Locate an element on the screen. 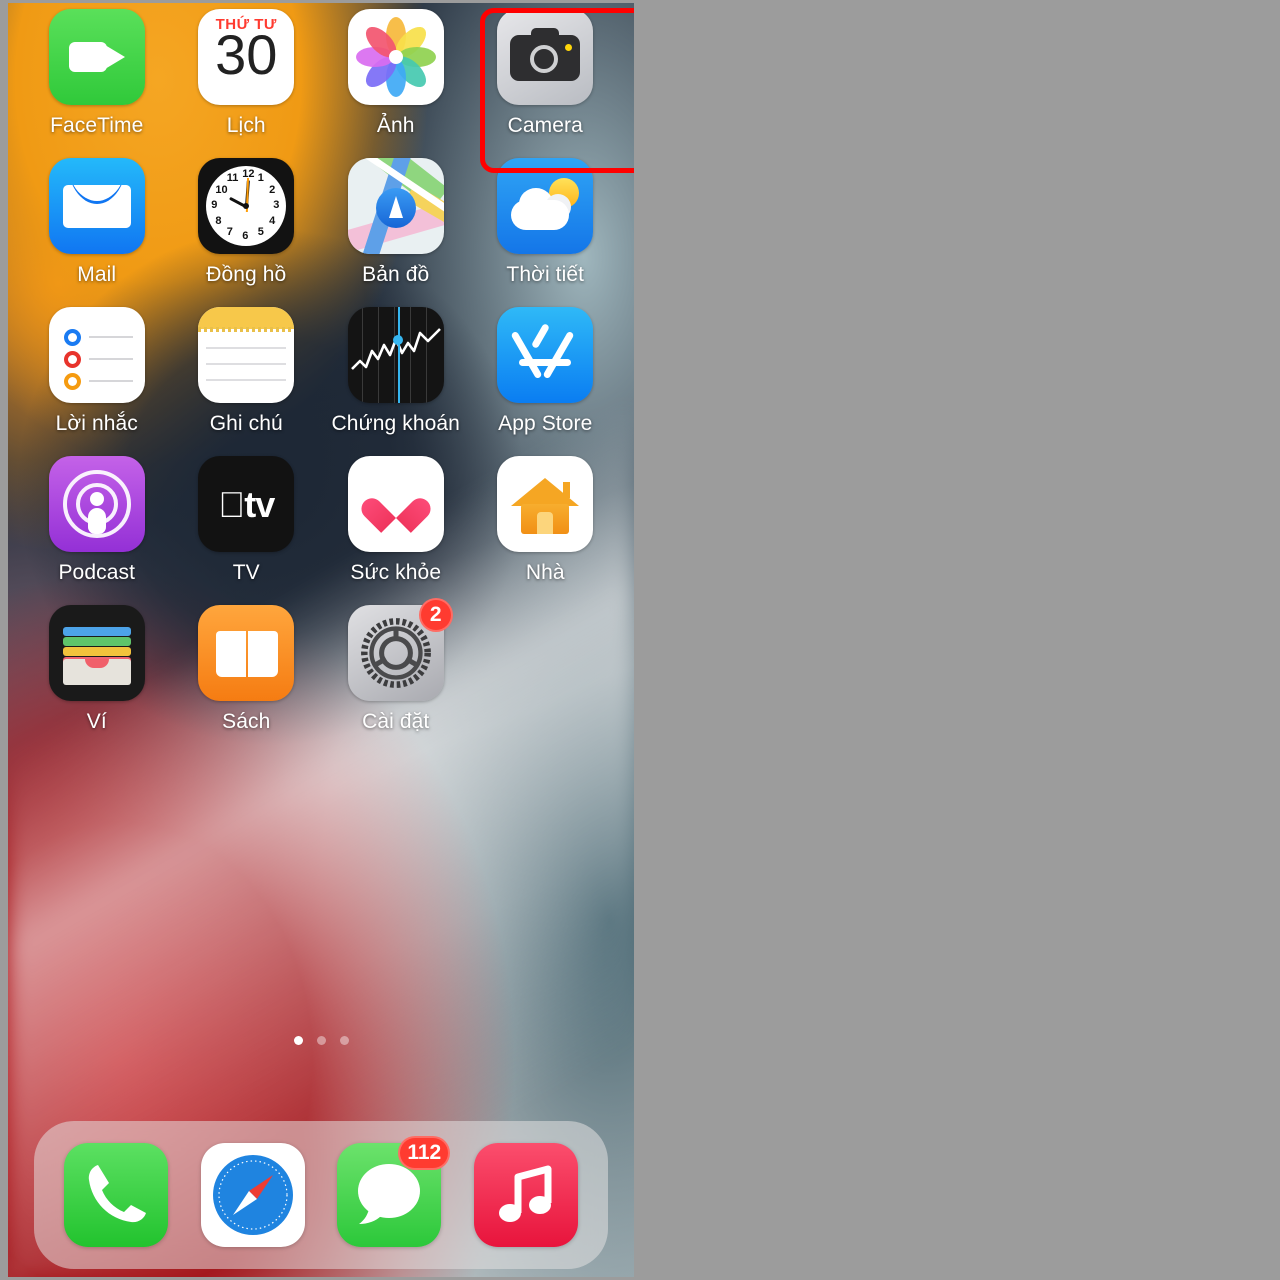 The height and width of the screenshot is (1280, 1280). app-notes: Ghi chú is located at coordinates (247, 371).